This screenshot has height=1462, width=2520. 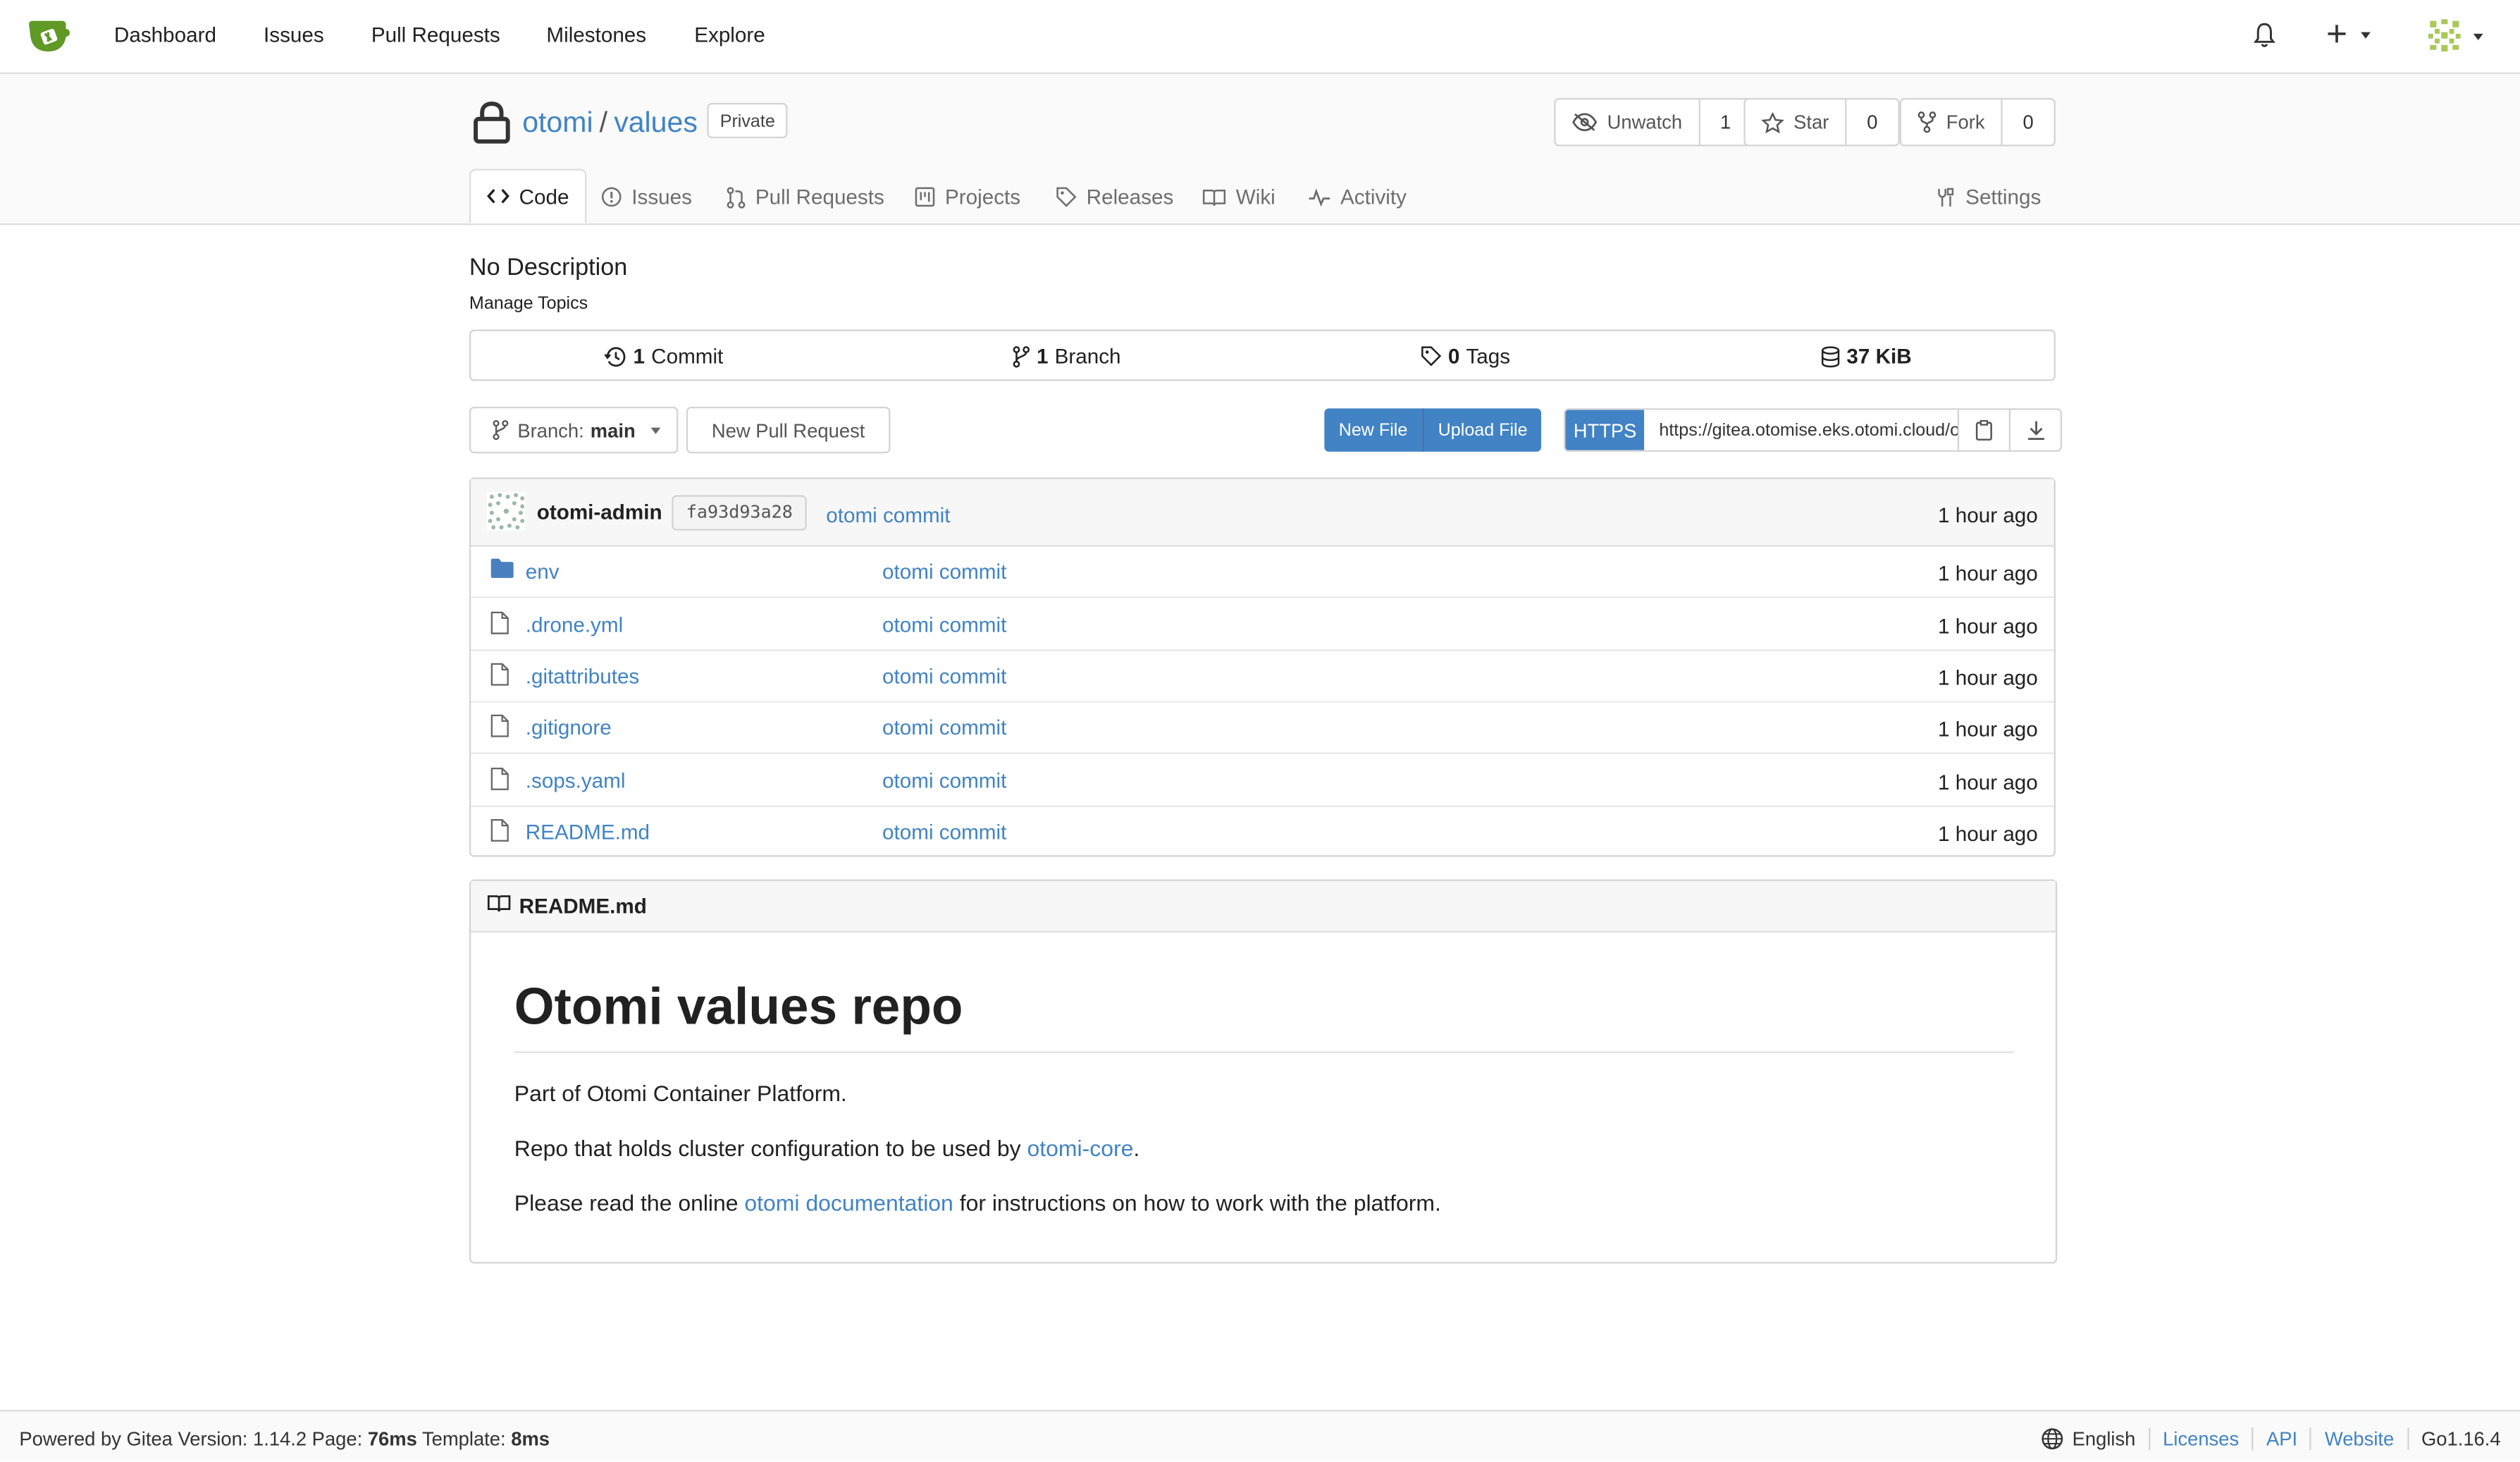 I want to click on otomi-core-link: otomi-core, so click(x=1080, y=1147).